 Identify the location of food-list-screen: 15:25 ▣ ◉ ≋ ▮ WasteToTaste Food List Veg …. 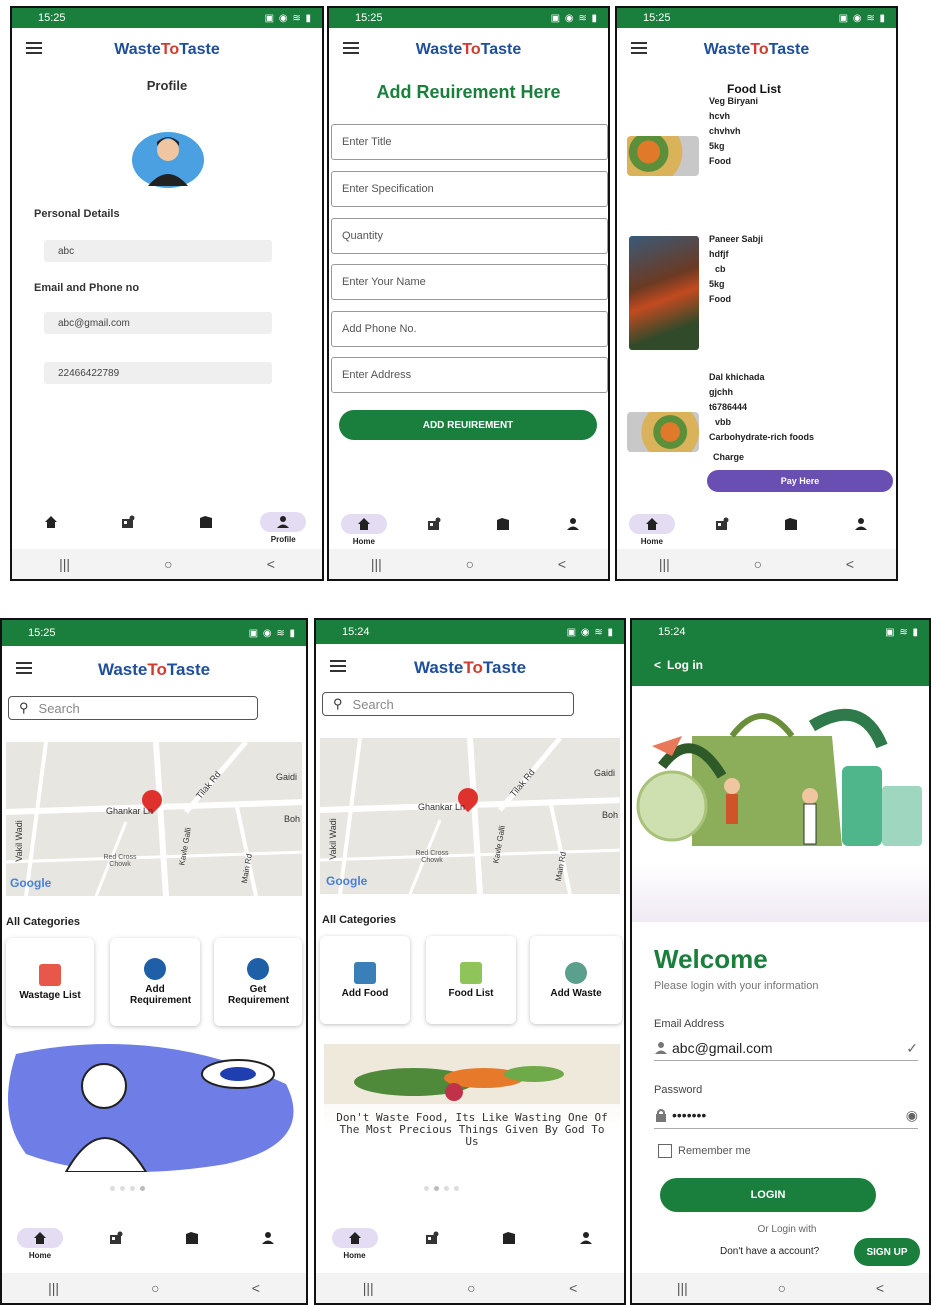
(756, 293).